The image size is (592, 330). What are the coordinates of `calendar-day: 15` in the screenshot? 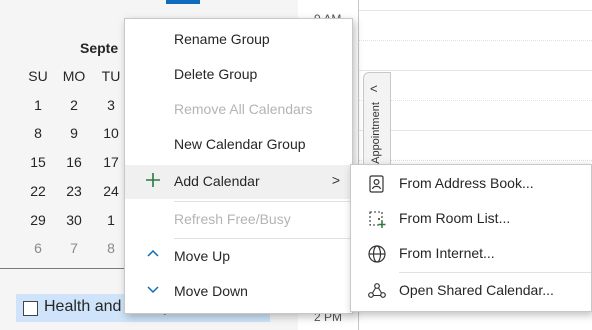 It's located at (38, 162).